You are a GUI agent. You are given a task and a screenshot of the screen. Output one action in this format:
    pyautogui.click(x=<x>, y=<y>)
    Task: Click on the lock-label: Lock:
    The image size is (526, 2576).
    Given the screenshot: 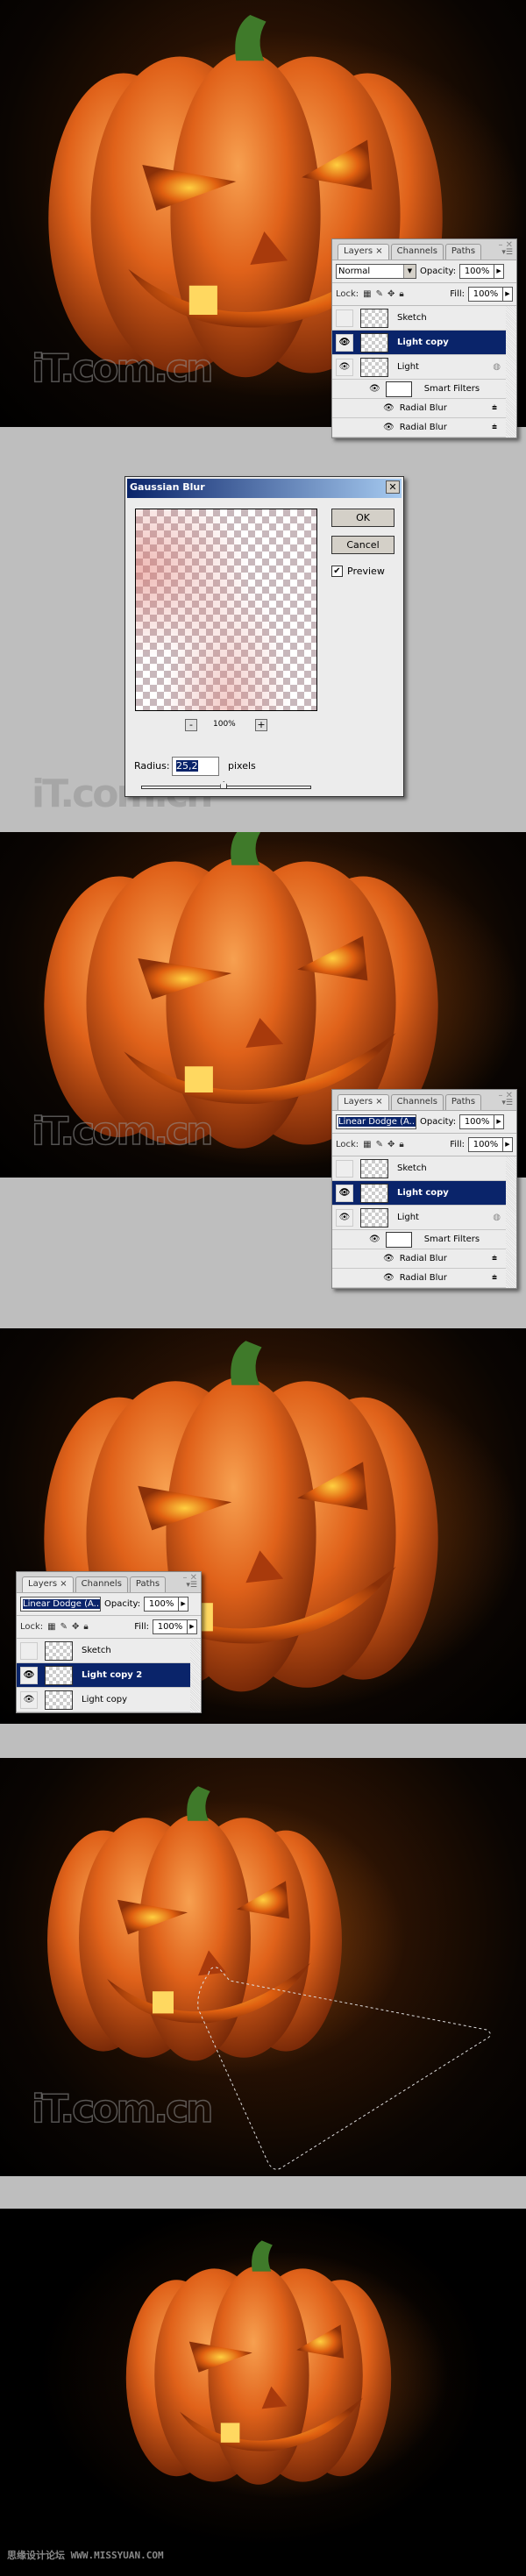 What is the action you would take?
    pyautogui.click(x=32, y=1627)
    